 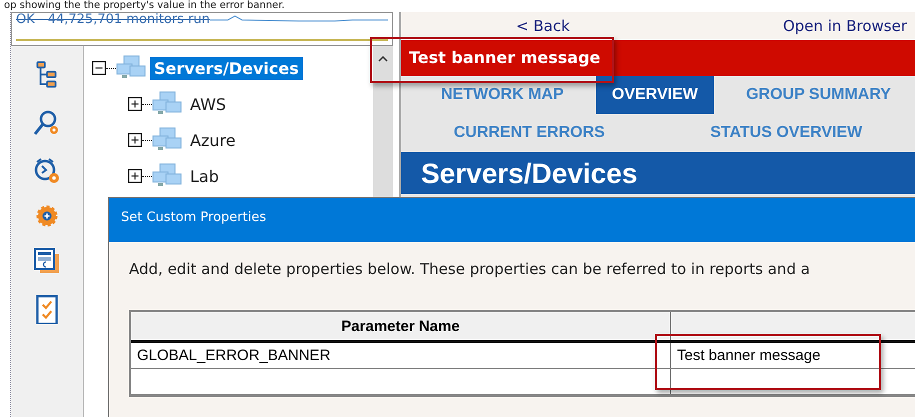 I want to click on back-link: < Back, so click(x=543, y=26).